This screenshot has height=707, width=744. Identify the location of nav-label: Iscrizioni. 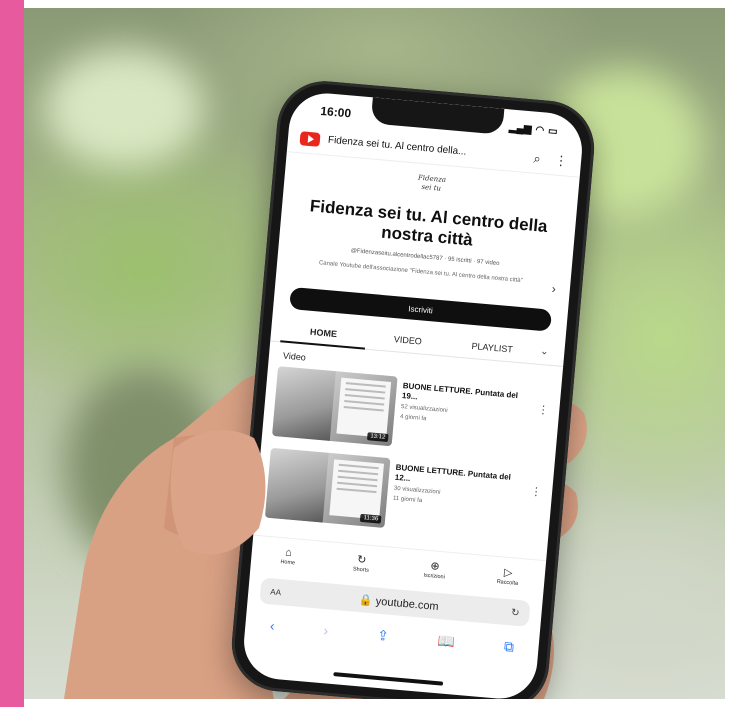
(434, 576).